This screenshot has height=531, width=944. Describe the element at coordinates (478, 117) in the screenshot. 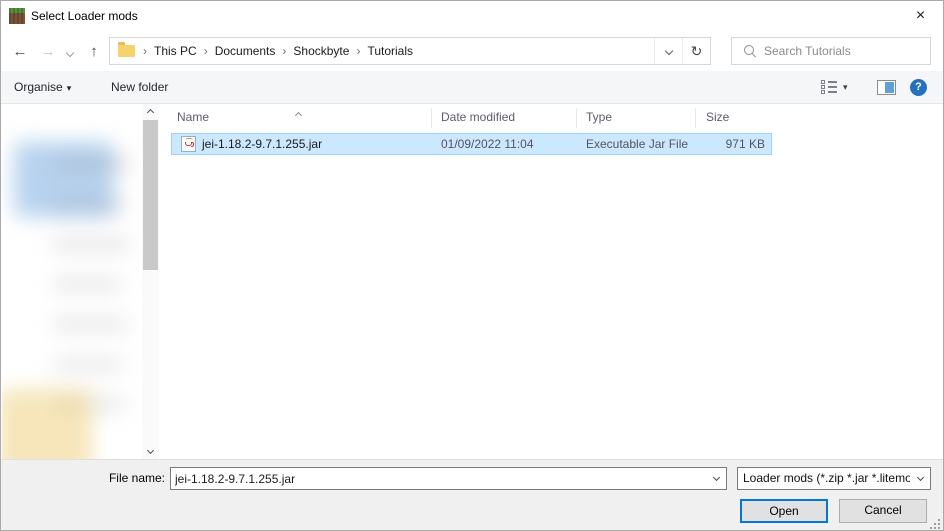

I see `column-header-date-modified: Date modified` at that location.